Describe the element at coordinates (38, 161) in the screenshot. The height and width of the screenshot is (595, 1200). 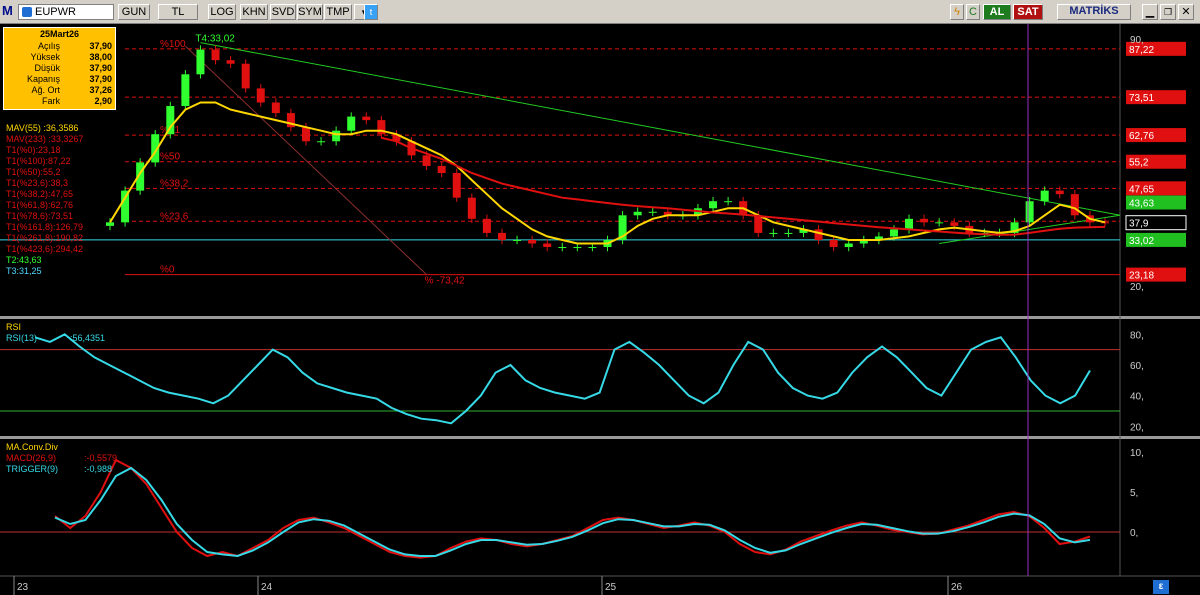
I see `price-legend-item: T1(%100):87,22` at that location.